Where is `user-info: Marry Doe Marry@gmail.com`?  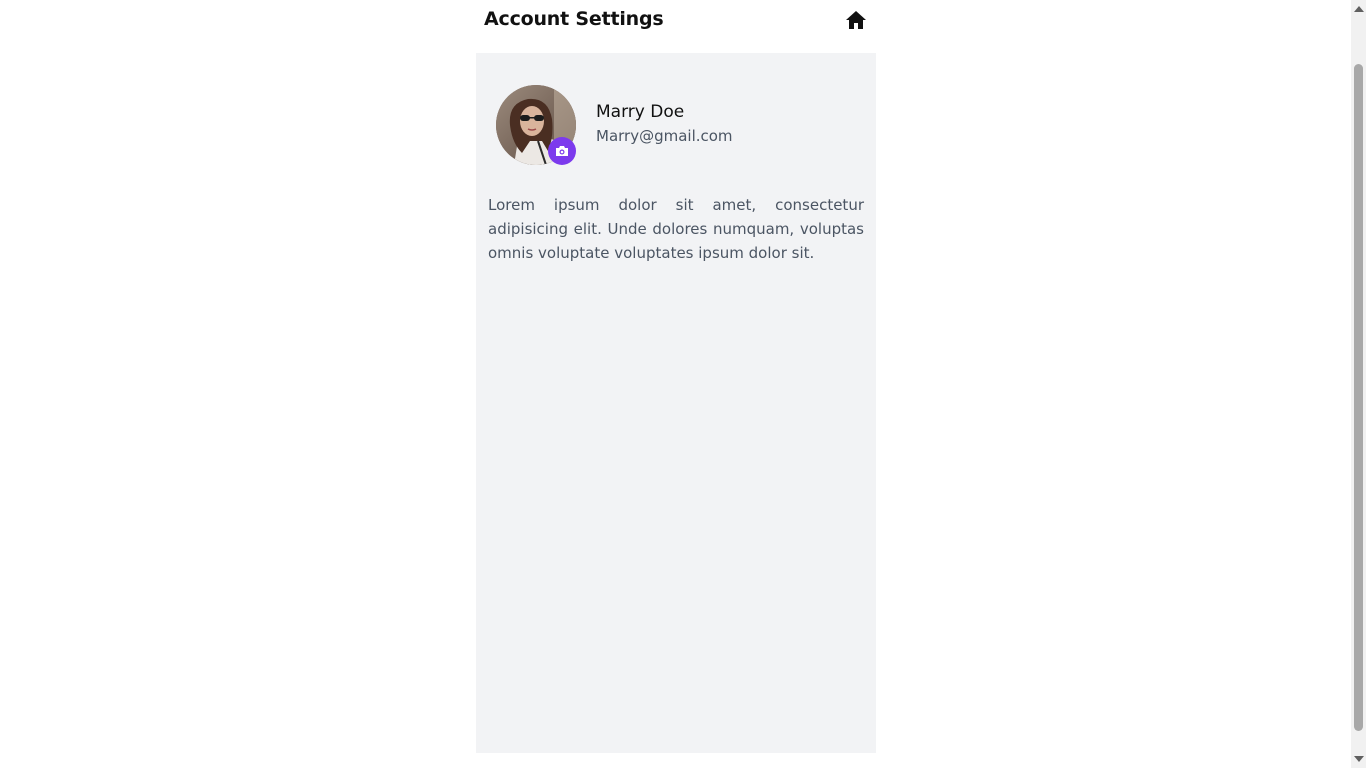
user-info: Marry Doe Marry@gmail.com is located at coordinates (664, 124).